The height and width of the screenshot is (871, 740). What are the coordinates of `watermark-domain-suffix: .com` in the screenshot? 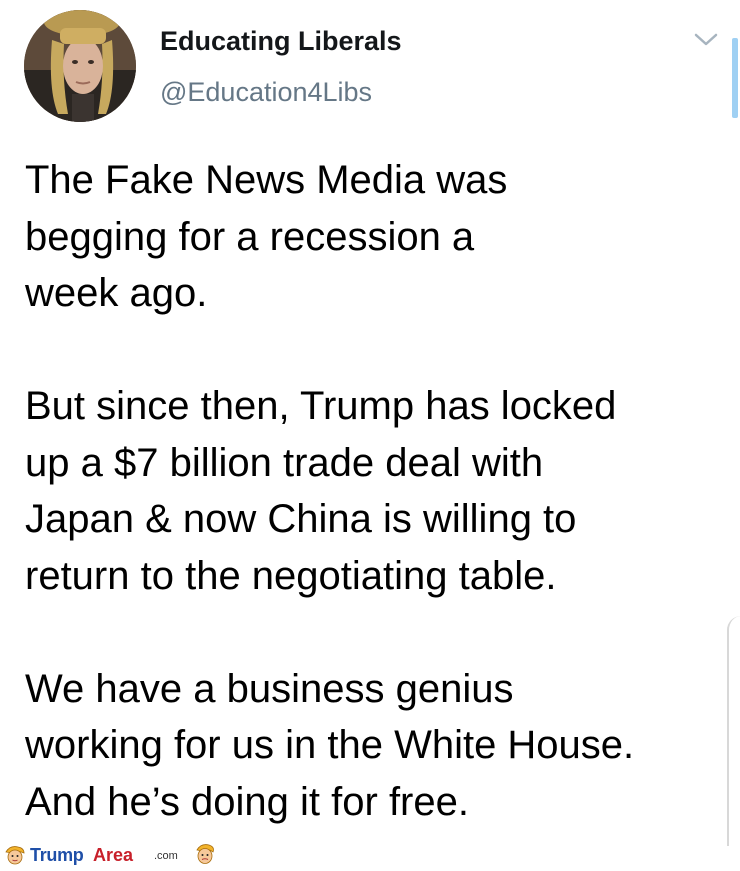 It's located at (166, 856).